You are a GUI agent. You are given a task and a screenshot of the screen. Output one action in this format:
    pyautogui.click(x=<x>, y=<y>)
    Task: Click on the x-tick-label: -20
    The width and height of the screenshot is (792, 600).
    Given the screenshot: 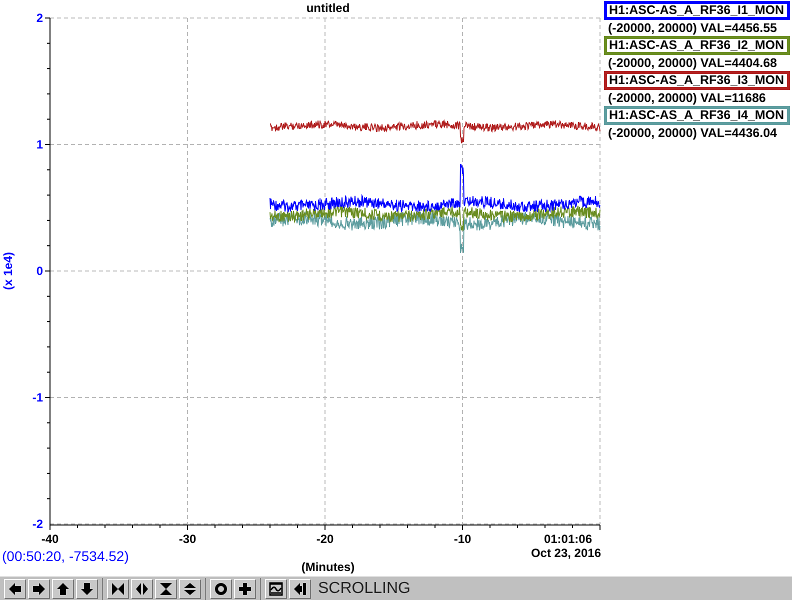 What is the action you would take?
    pyautogui.click(x=325, y=539)
    